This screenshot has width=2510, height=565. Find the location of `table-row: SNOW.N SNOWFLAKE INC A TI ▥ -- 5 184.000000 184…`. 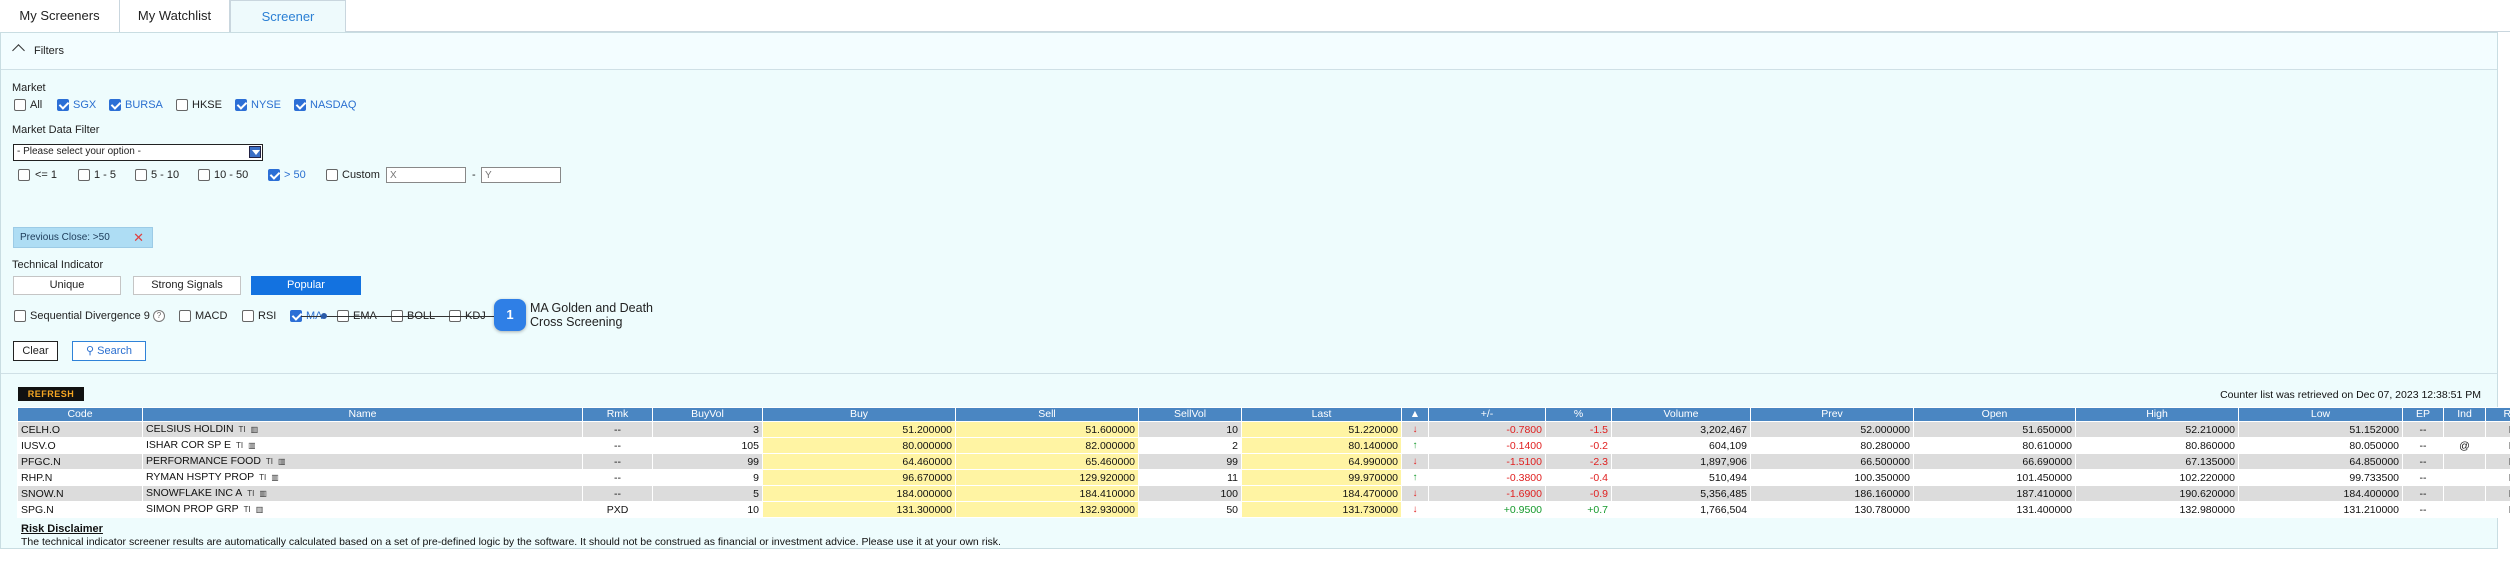

table-row: SNOW.N SNOWFLAKE INC A TI ▥ -- 5 184.000000 184… is located at coordinates (1263, 493).